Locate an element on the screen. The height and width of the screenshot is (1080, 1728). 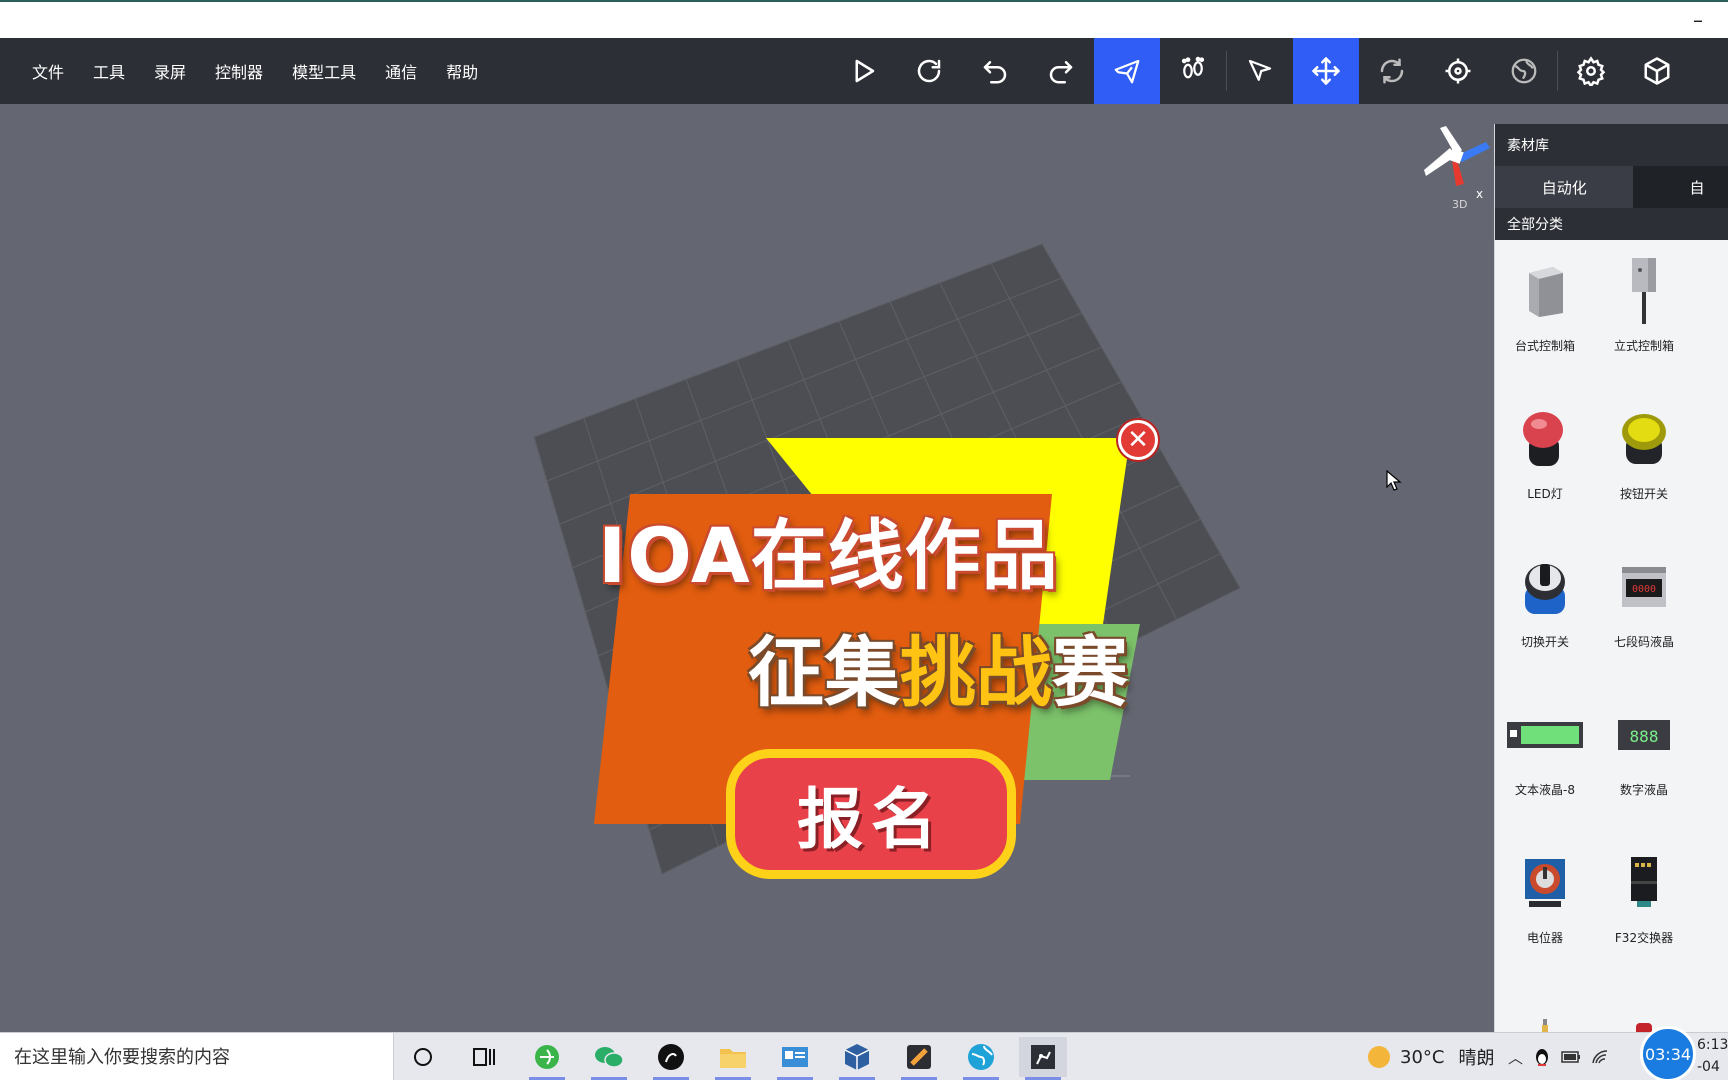
control-panel-icon is located at coordinates (795, 1057).